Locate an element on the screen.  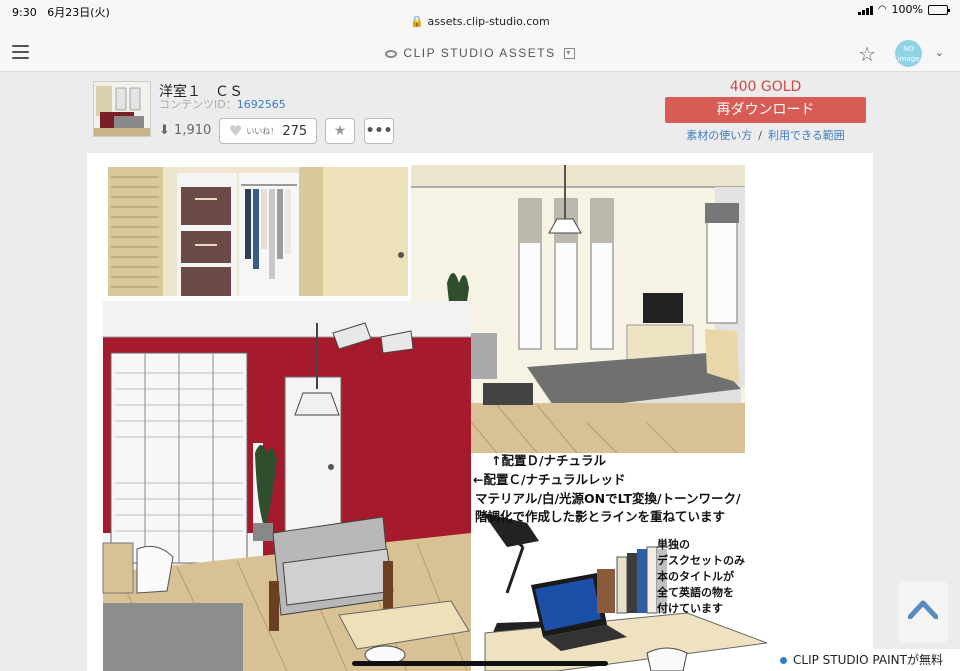
closet-panel is located at coordinates (258, 231).